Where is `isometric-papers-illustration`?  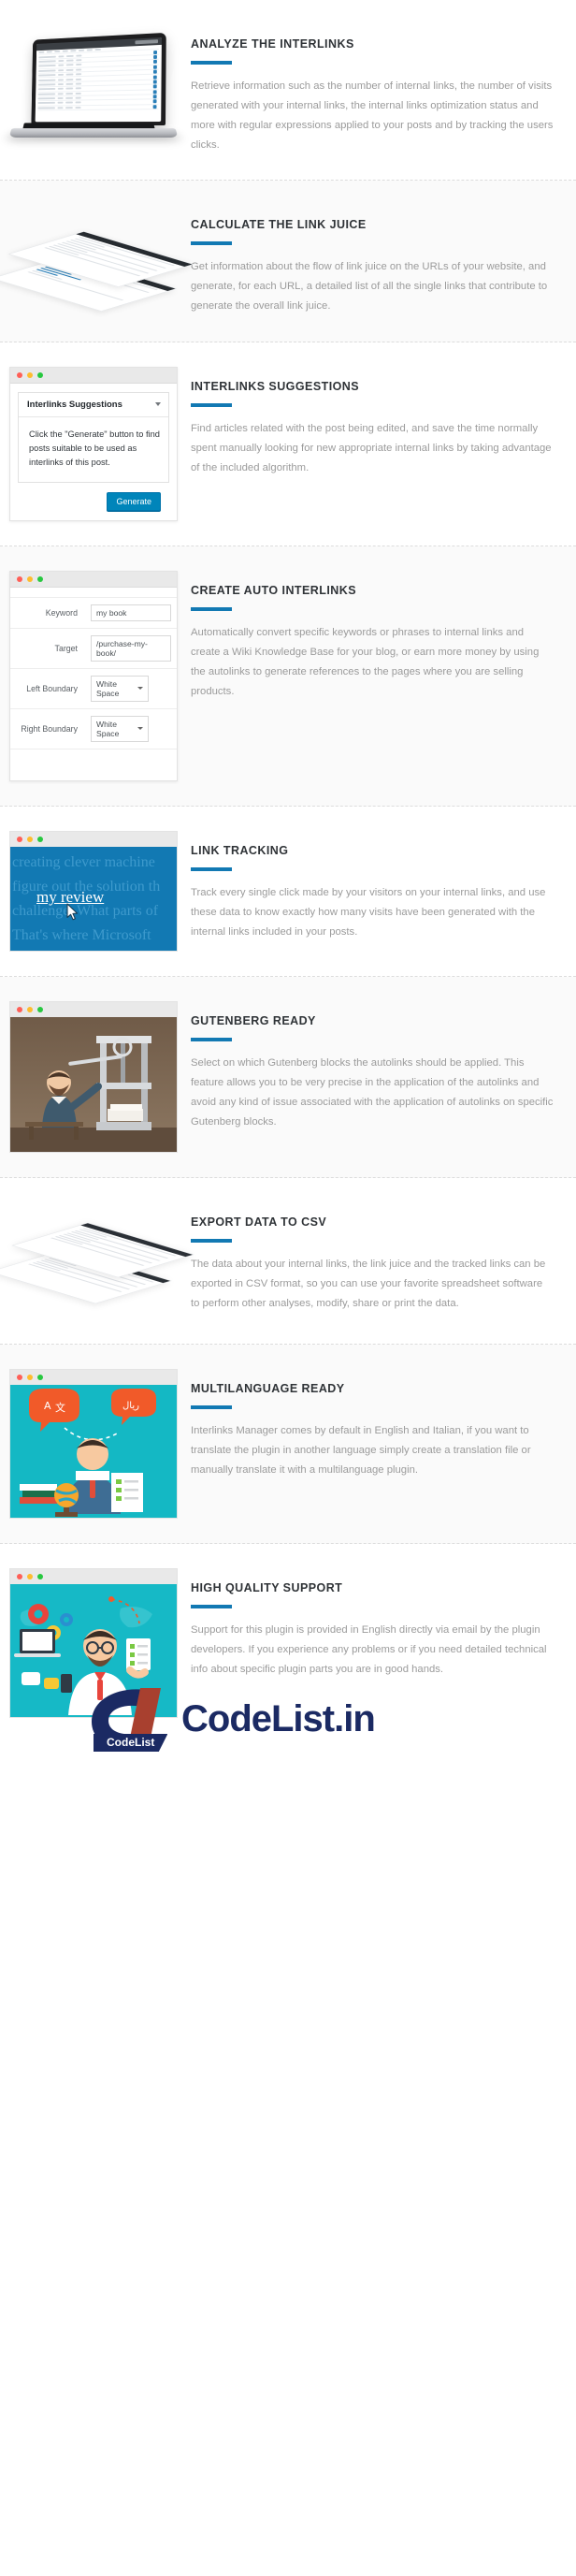
isometric-papers-illustration is located at coordinates (97, 261).